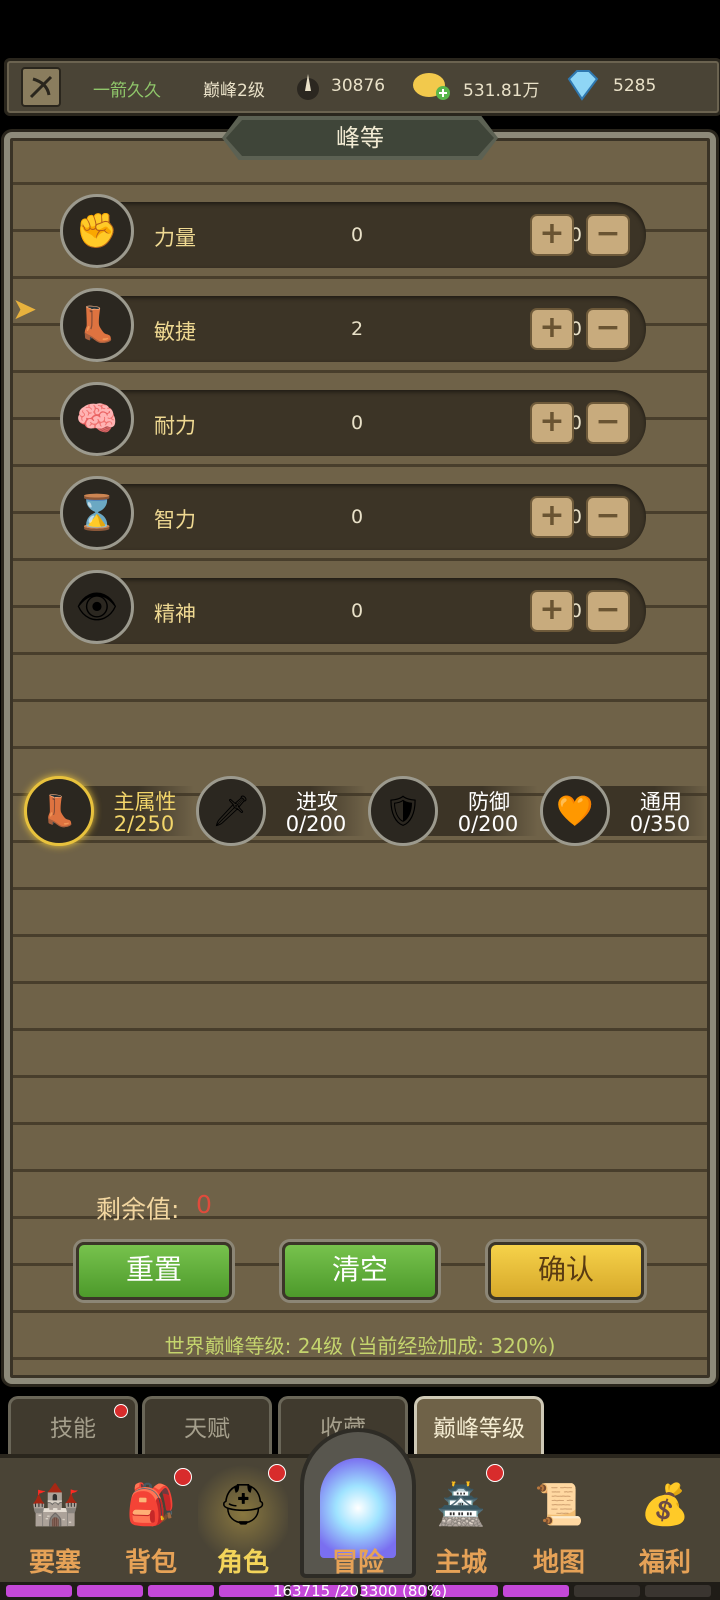 The image size is (720, 1600). What do you see at coordinates (231, 811) in the screenshot?
I see `sword-icon: 🗡` at bounding box center [231, 811].